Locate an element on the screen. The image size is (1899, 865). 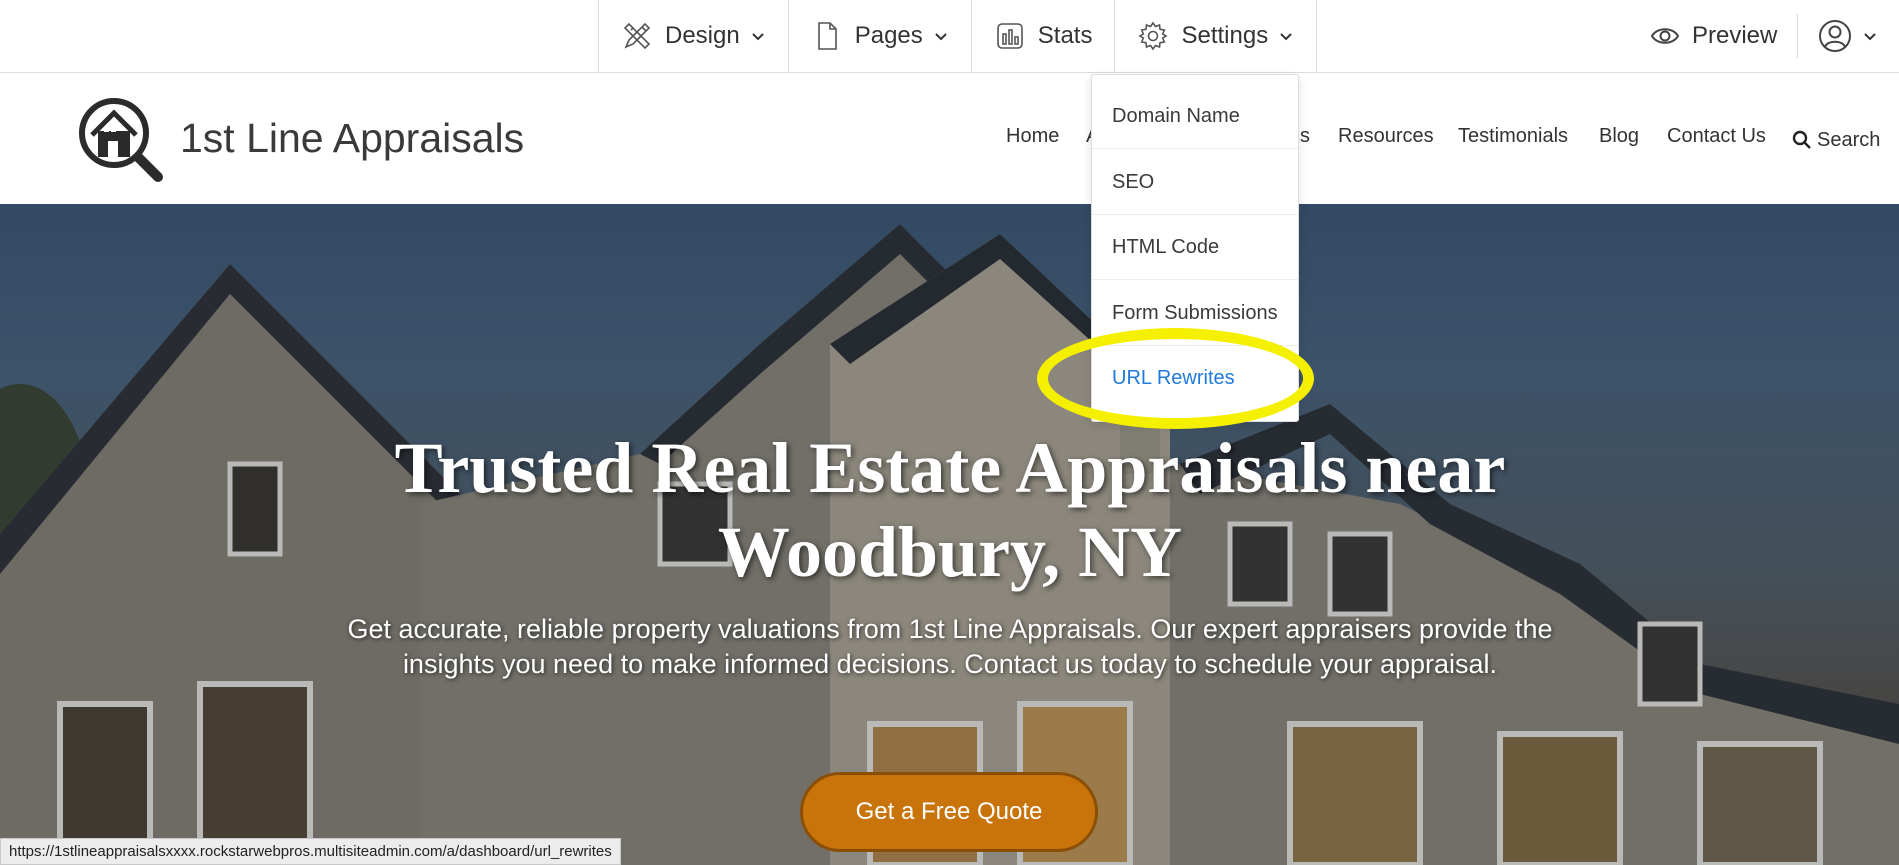
nav-link-blog: Blog is located at coordinates (1619, 140).